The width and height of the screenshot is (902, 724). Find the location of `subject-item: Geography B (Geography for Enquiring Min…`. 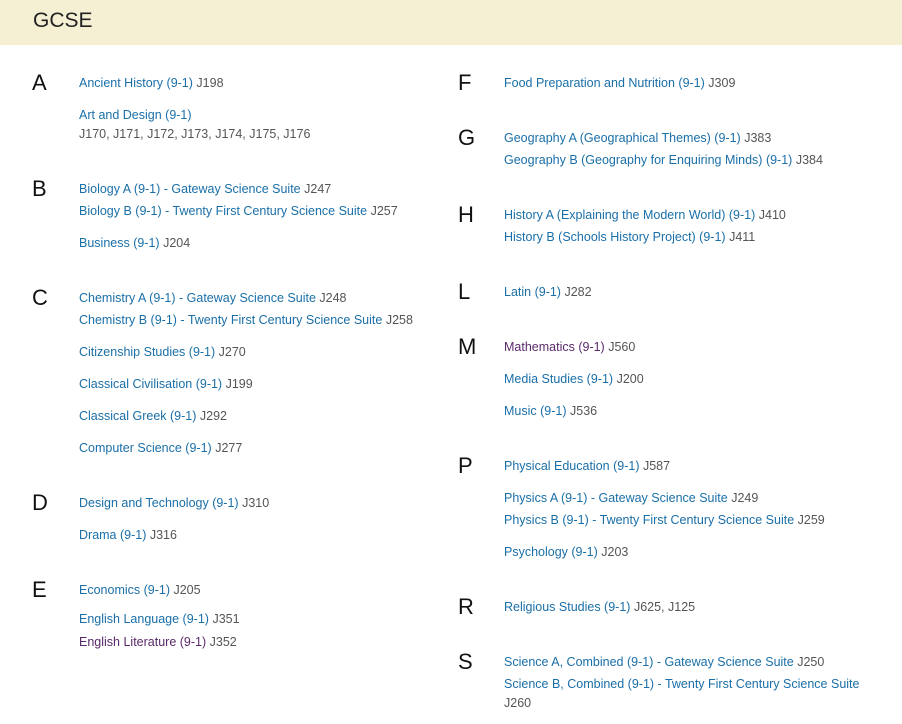

subject-item: Geography B (Geography for Enquiring Min… is located at coordinates (663, 160).